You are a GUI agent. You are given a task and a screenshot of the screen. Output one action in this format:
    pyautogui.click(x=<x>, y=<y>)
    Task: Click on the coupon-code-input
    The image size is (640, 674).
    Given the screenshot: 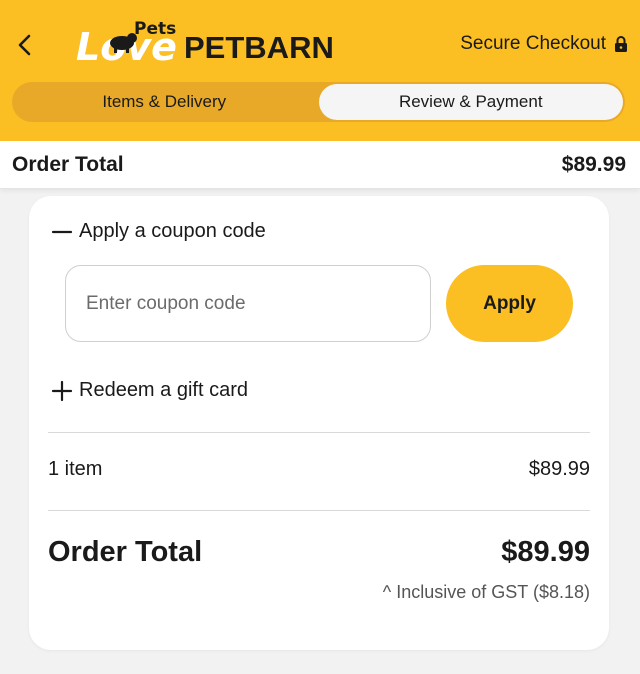 What is the action you would take?
    pyautogui.click(x=248, y=303)
    